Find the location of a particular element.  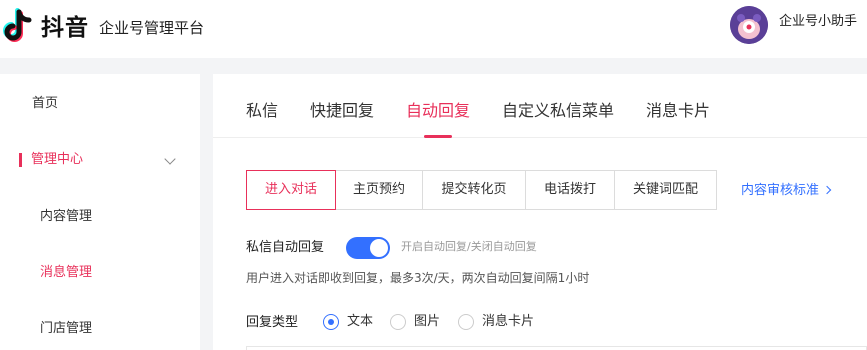

sidebar-item-label: 消息管理 is located at coordinates (66, 272).